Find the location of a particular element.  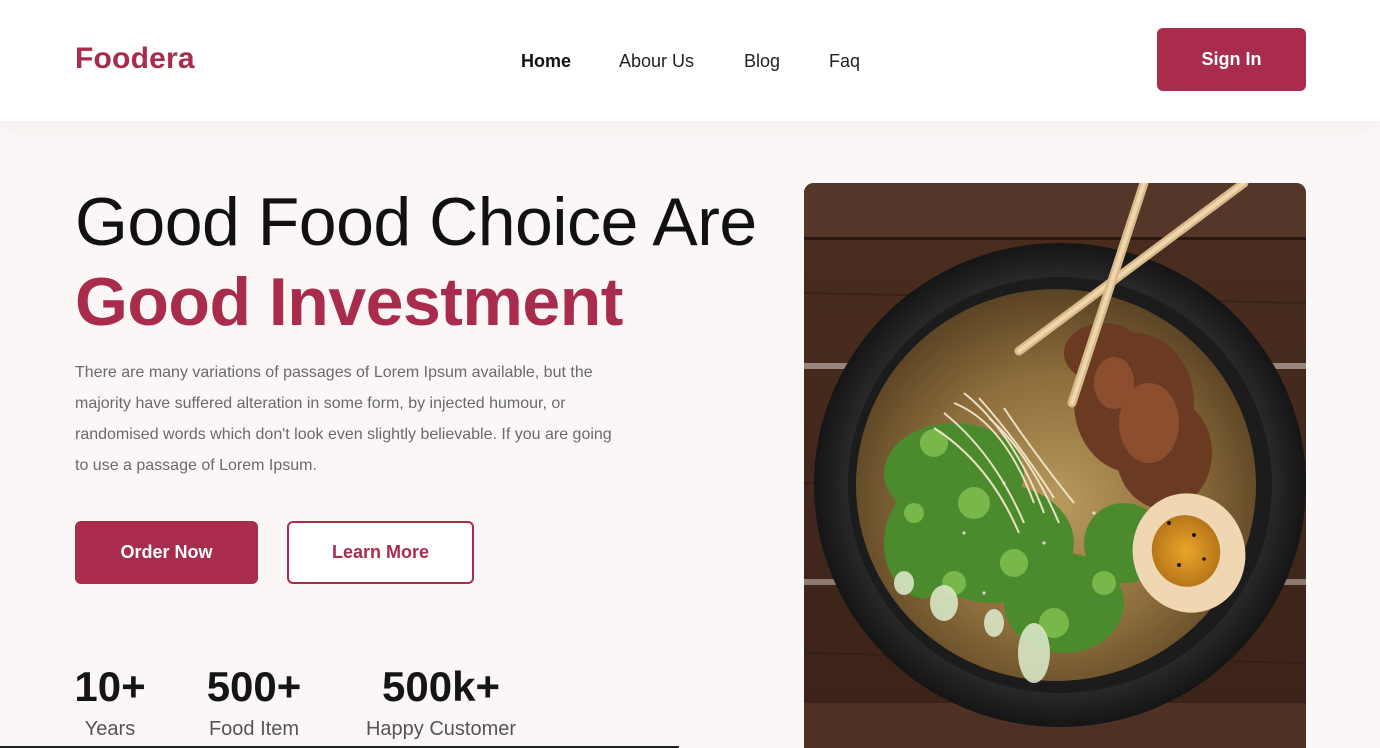

hero-title-line-2: Good Investment is located at coordinates (349, 302).